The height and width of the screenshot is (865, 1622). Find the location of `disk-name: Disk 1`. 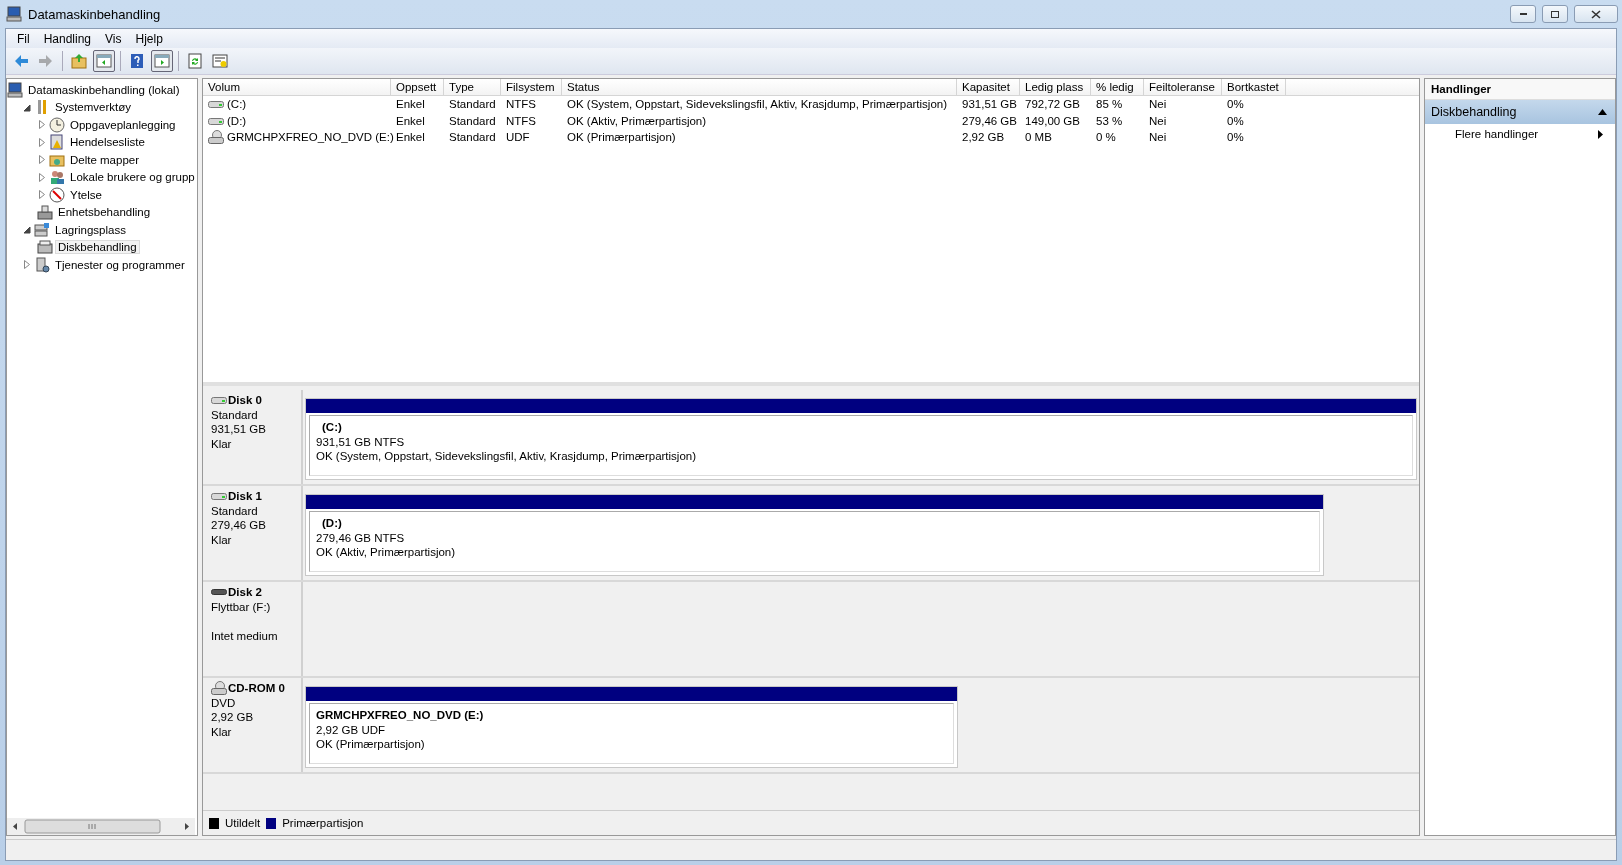

disk-name: Disk 1 is located at coordinates (245, 496).